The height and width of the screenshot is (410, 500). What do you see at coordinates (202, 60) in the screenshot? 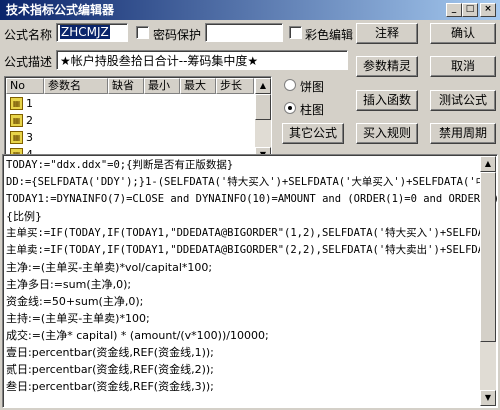
I see `formula-desc-input: ★帐户持股叁拾日合计--筹码集中度★` at bounding box center [202, 60].